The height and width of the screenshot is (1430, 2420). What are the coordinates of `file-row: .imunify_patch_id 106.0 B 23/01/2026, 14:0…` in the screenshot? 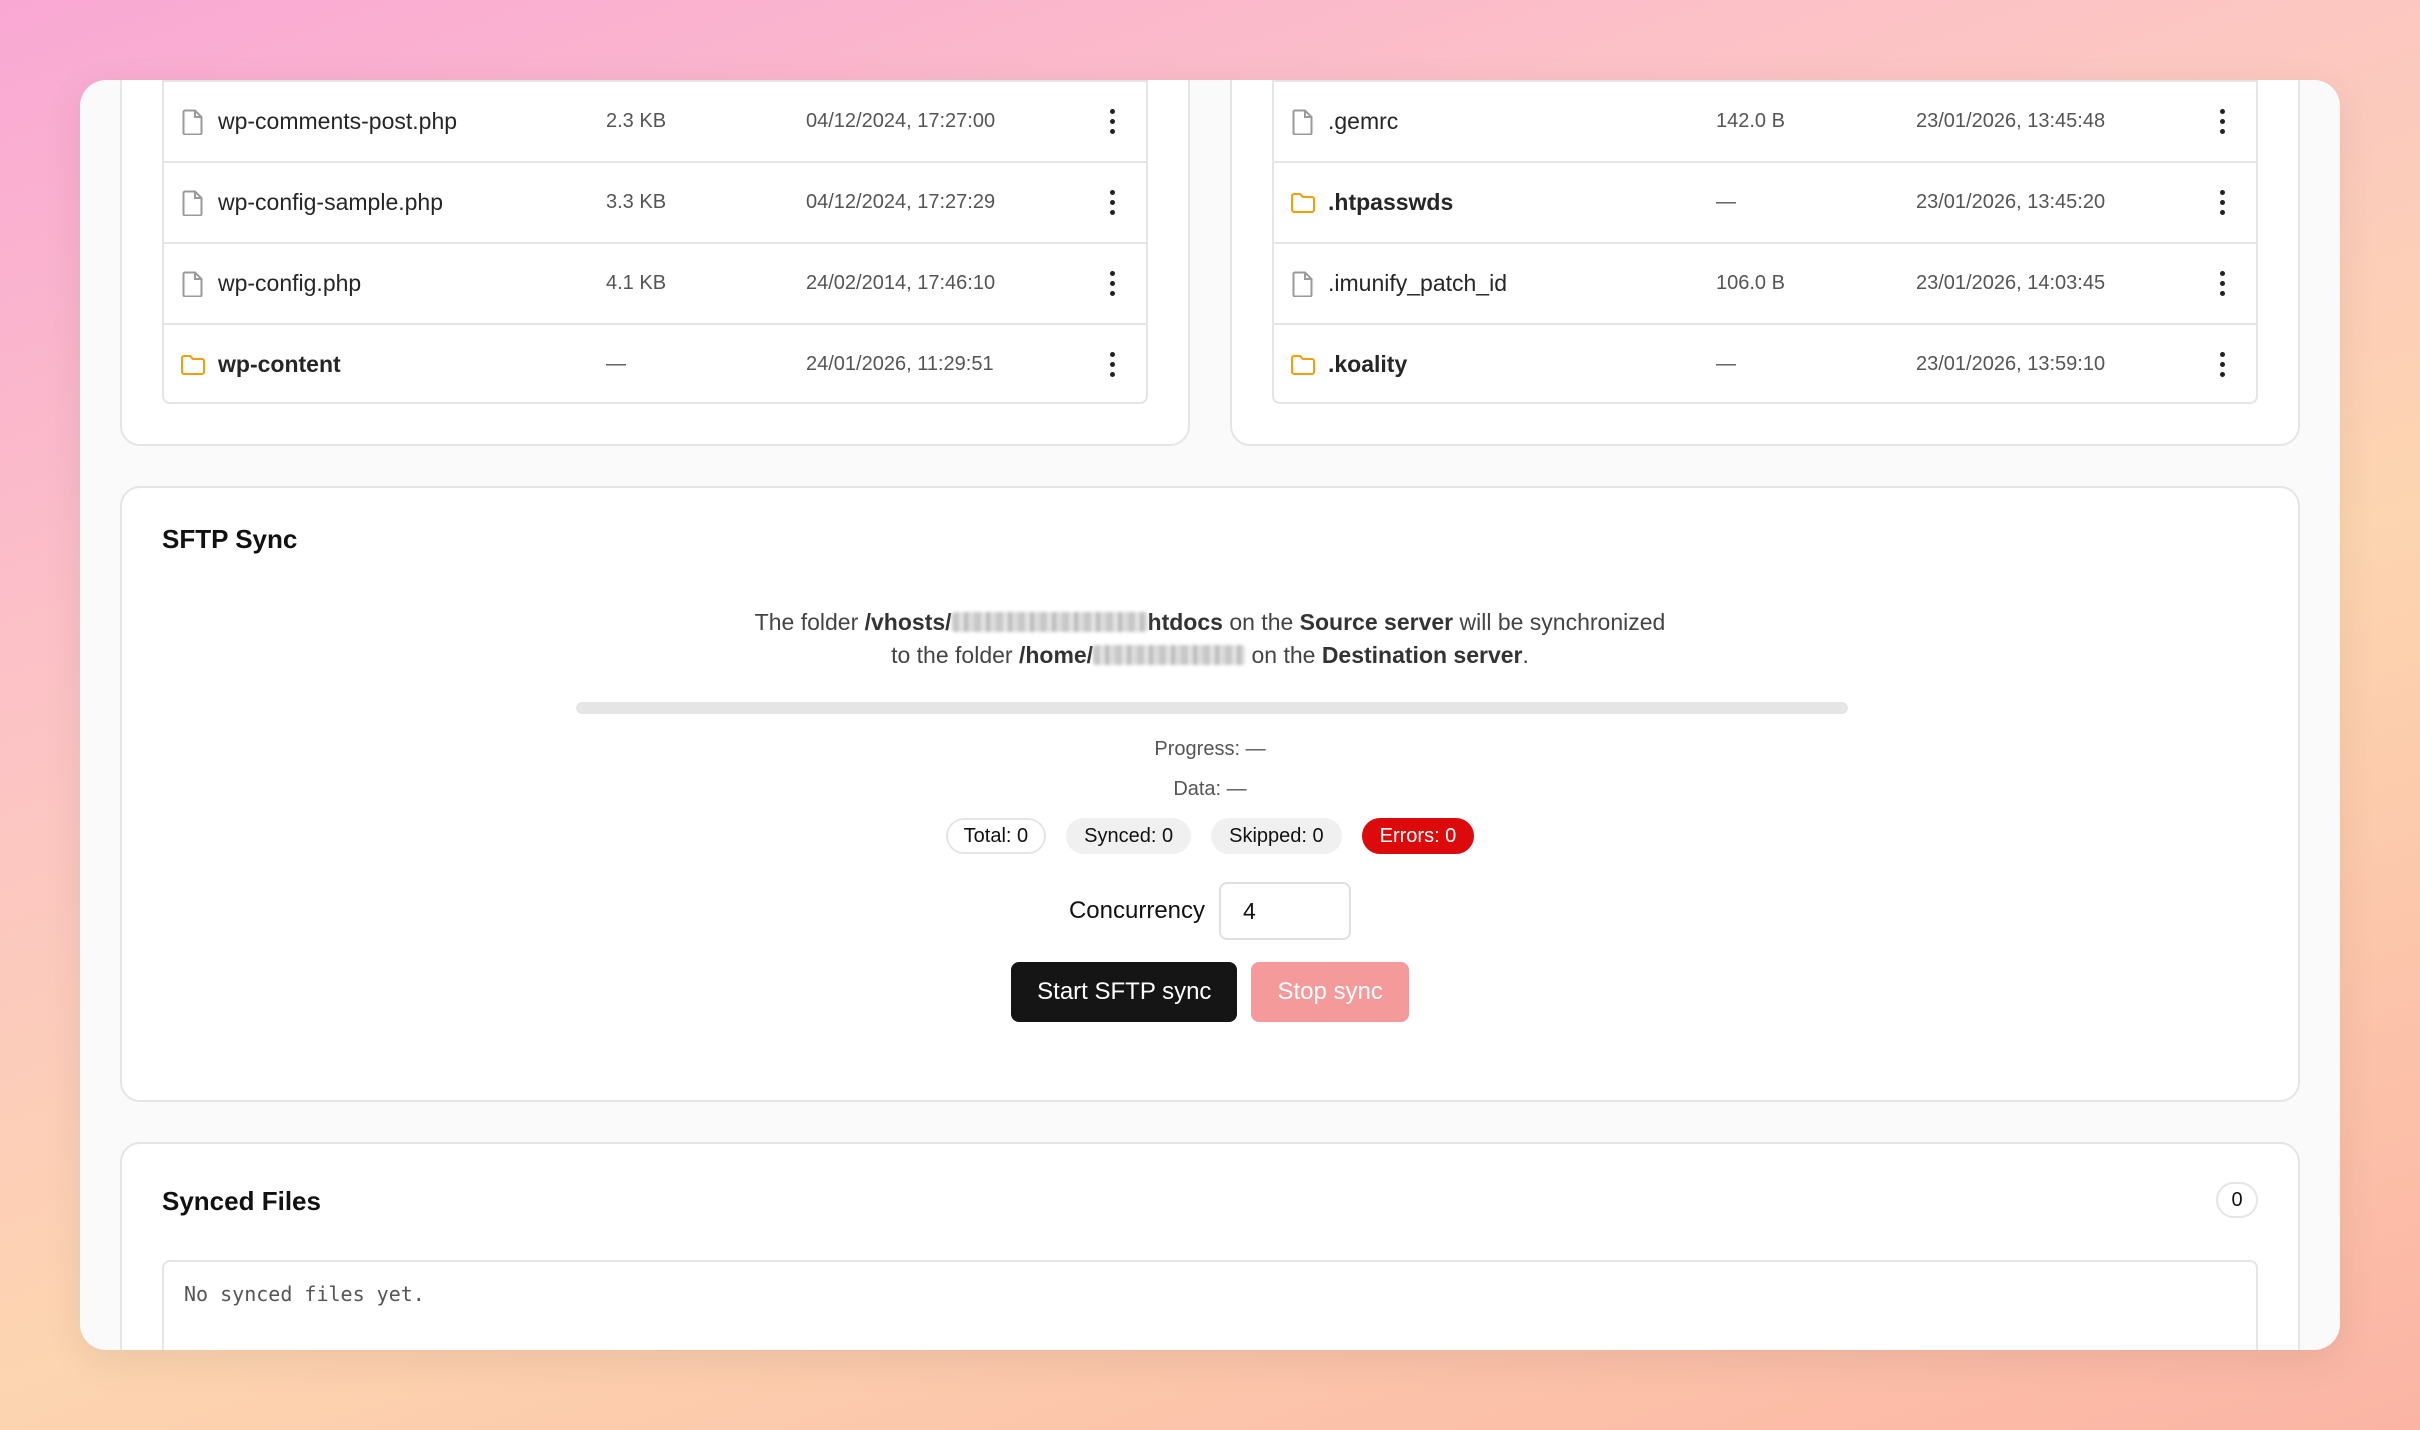 It's located at (1765, 282).